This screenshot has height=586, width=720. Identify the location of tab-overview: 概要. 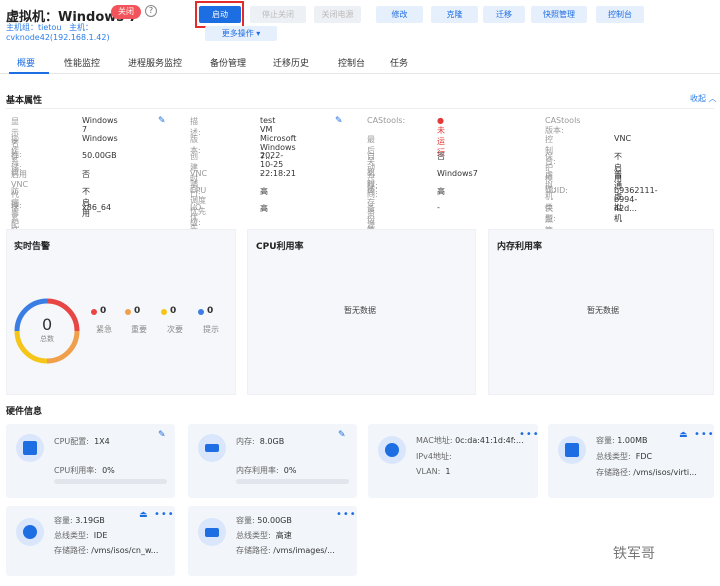
(26, 62).